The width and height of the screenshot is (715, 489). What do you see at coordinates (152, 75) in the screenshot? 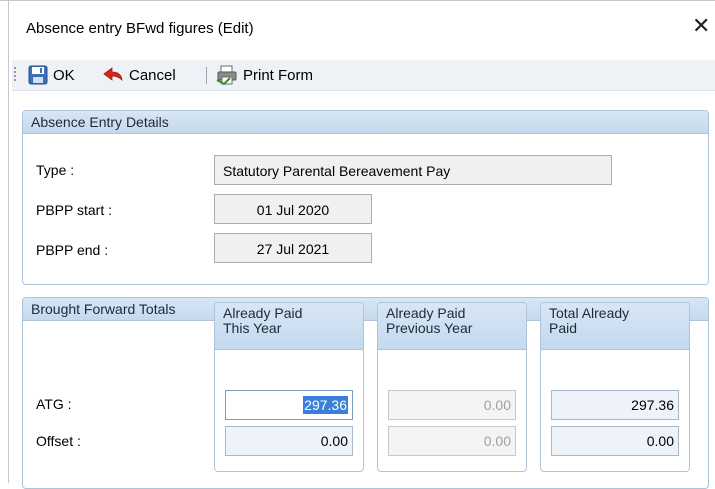
I see `cancel-label: Cancel` at bounding box center [152, 75].